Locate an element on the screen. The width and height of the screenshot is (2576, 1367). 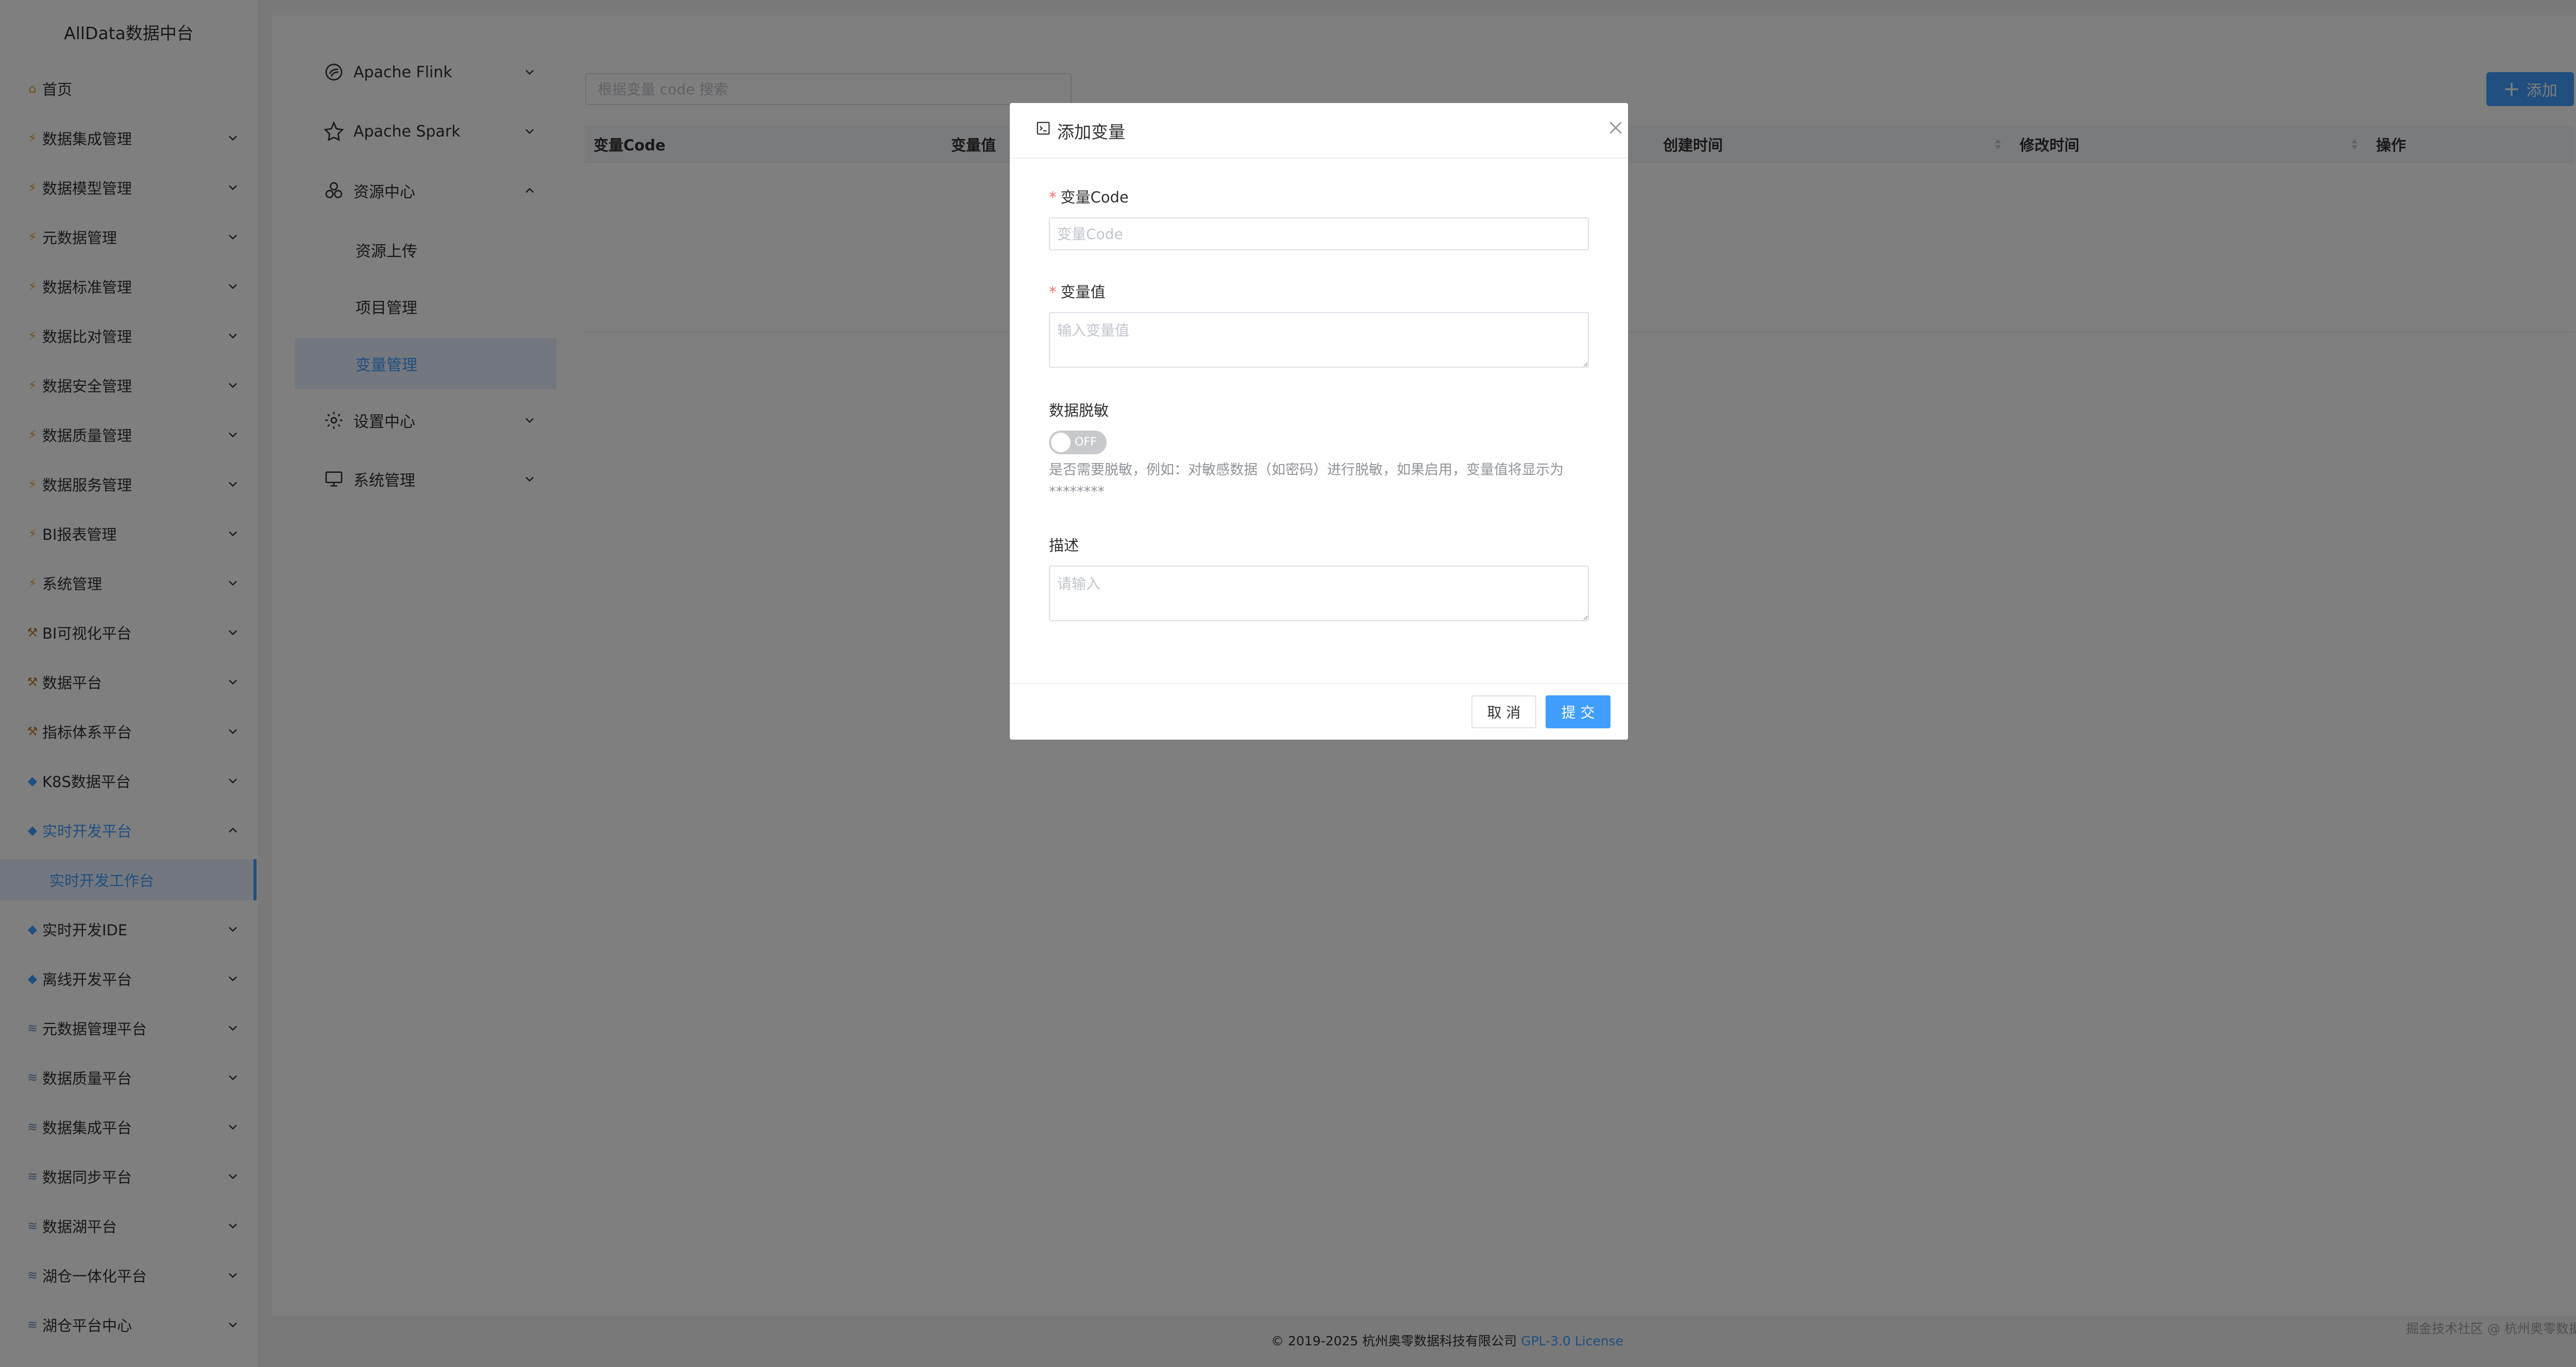
toggle-state-text: OFF is located at coordinates (1086, 443).